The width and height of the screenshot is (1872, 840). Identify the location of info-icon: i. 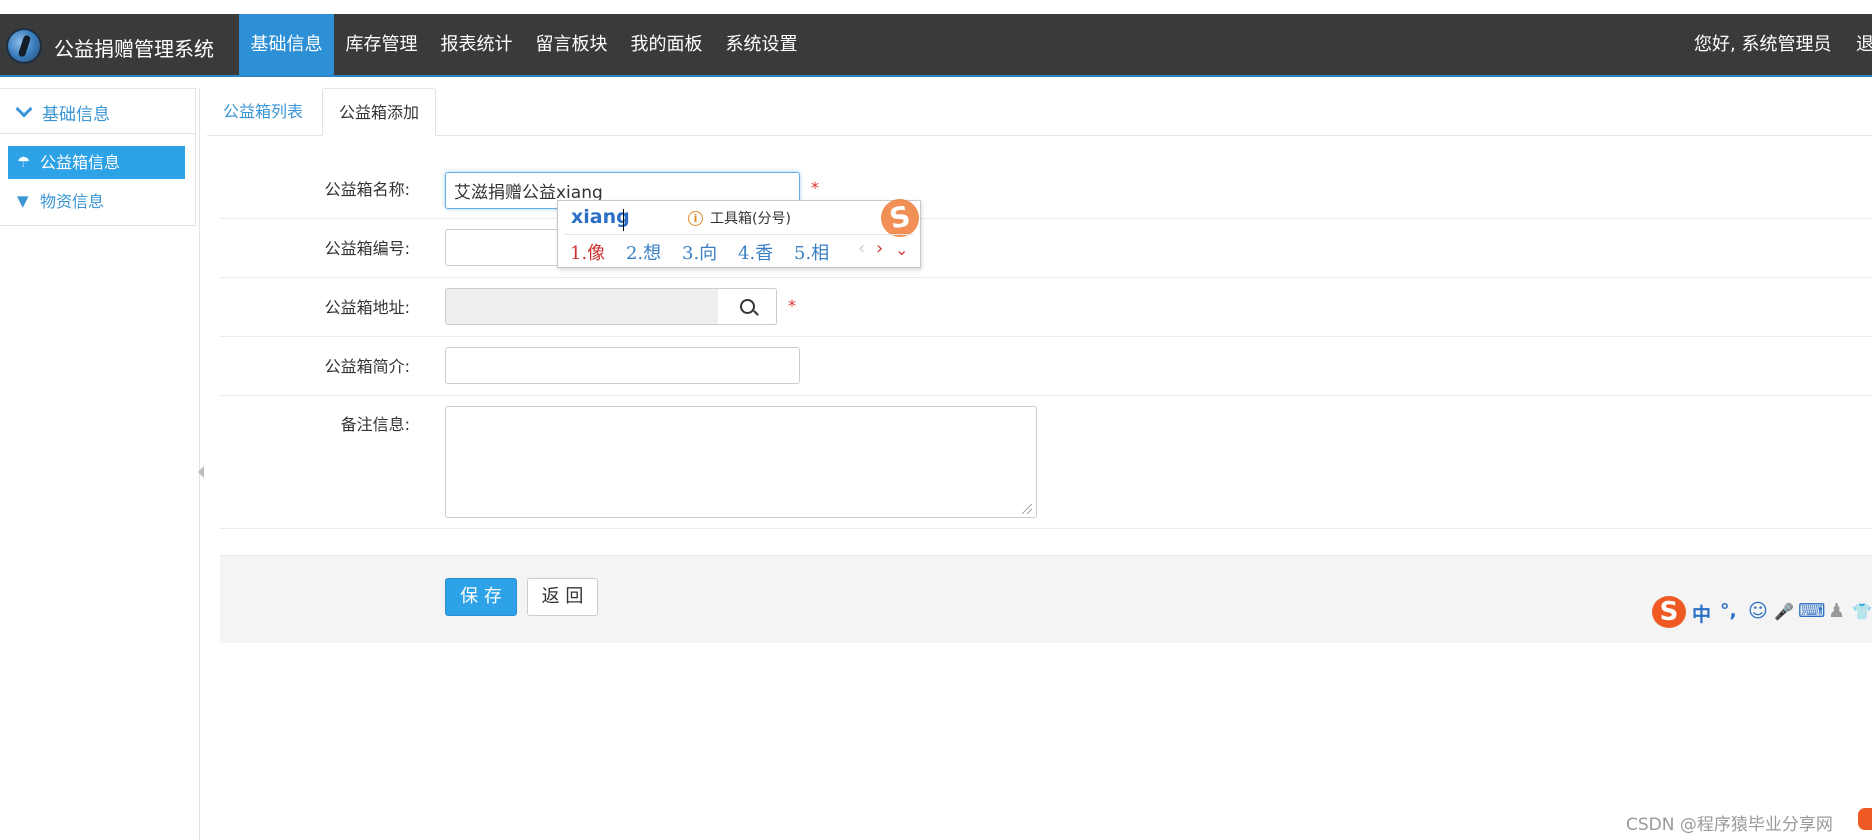
(695, 218).